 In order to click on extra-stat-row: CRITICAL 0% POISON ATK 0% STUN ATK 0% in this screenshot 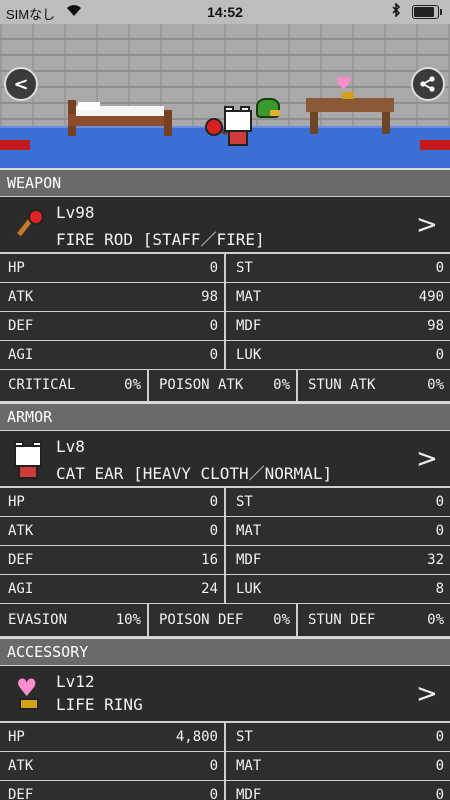, I will do `click(225, 386)`.